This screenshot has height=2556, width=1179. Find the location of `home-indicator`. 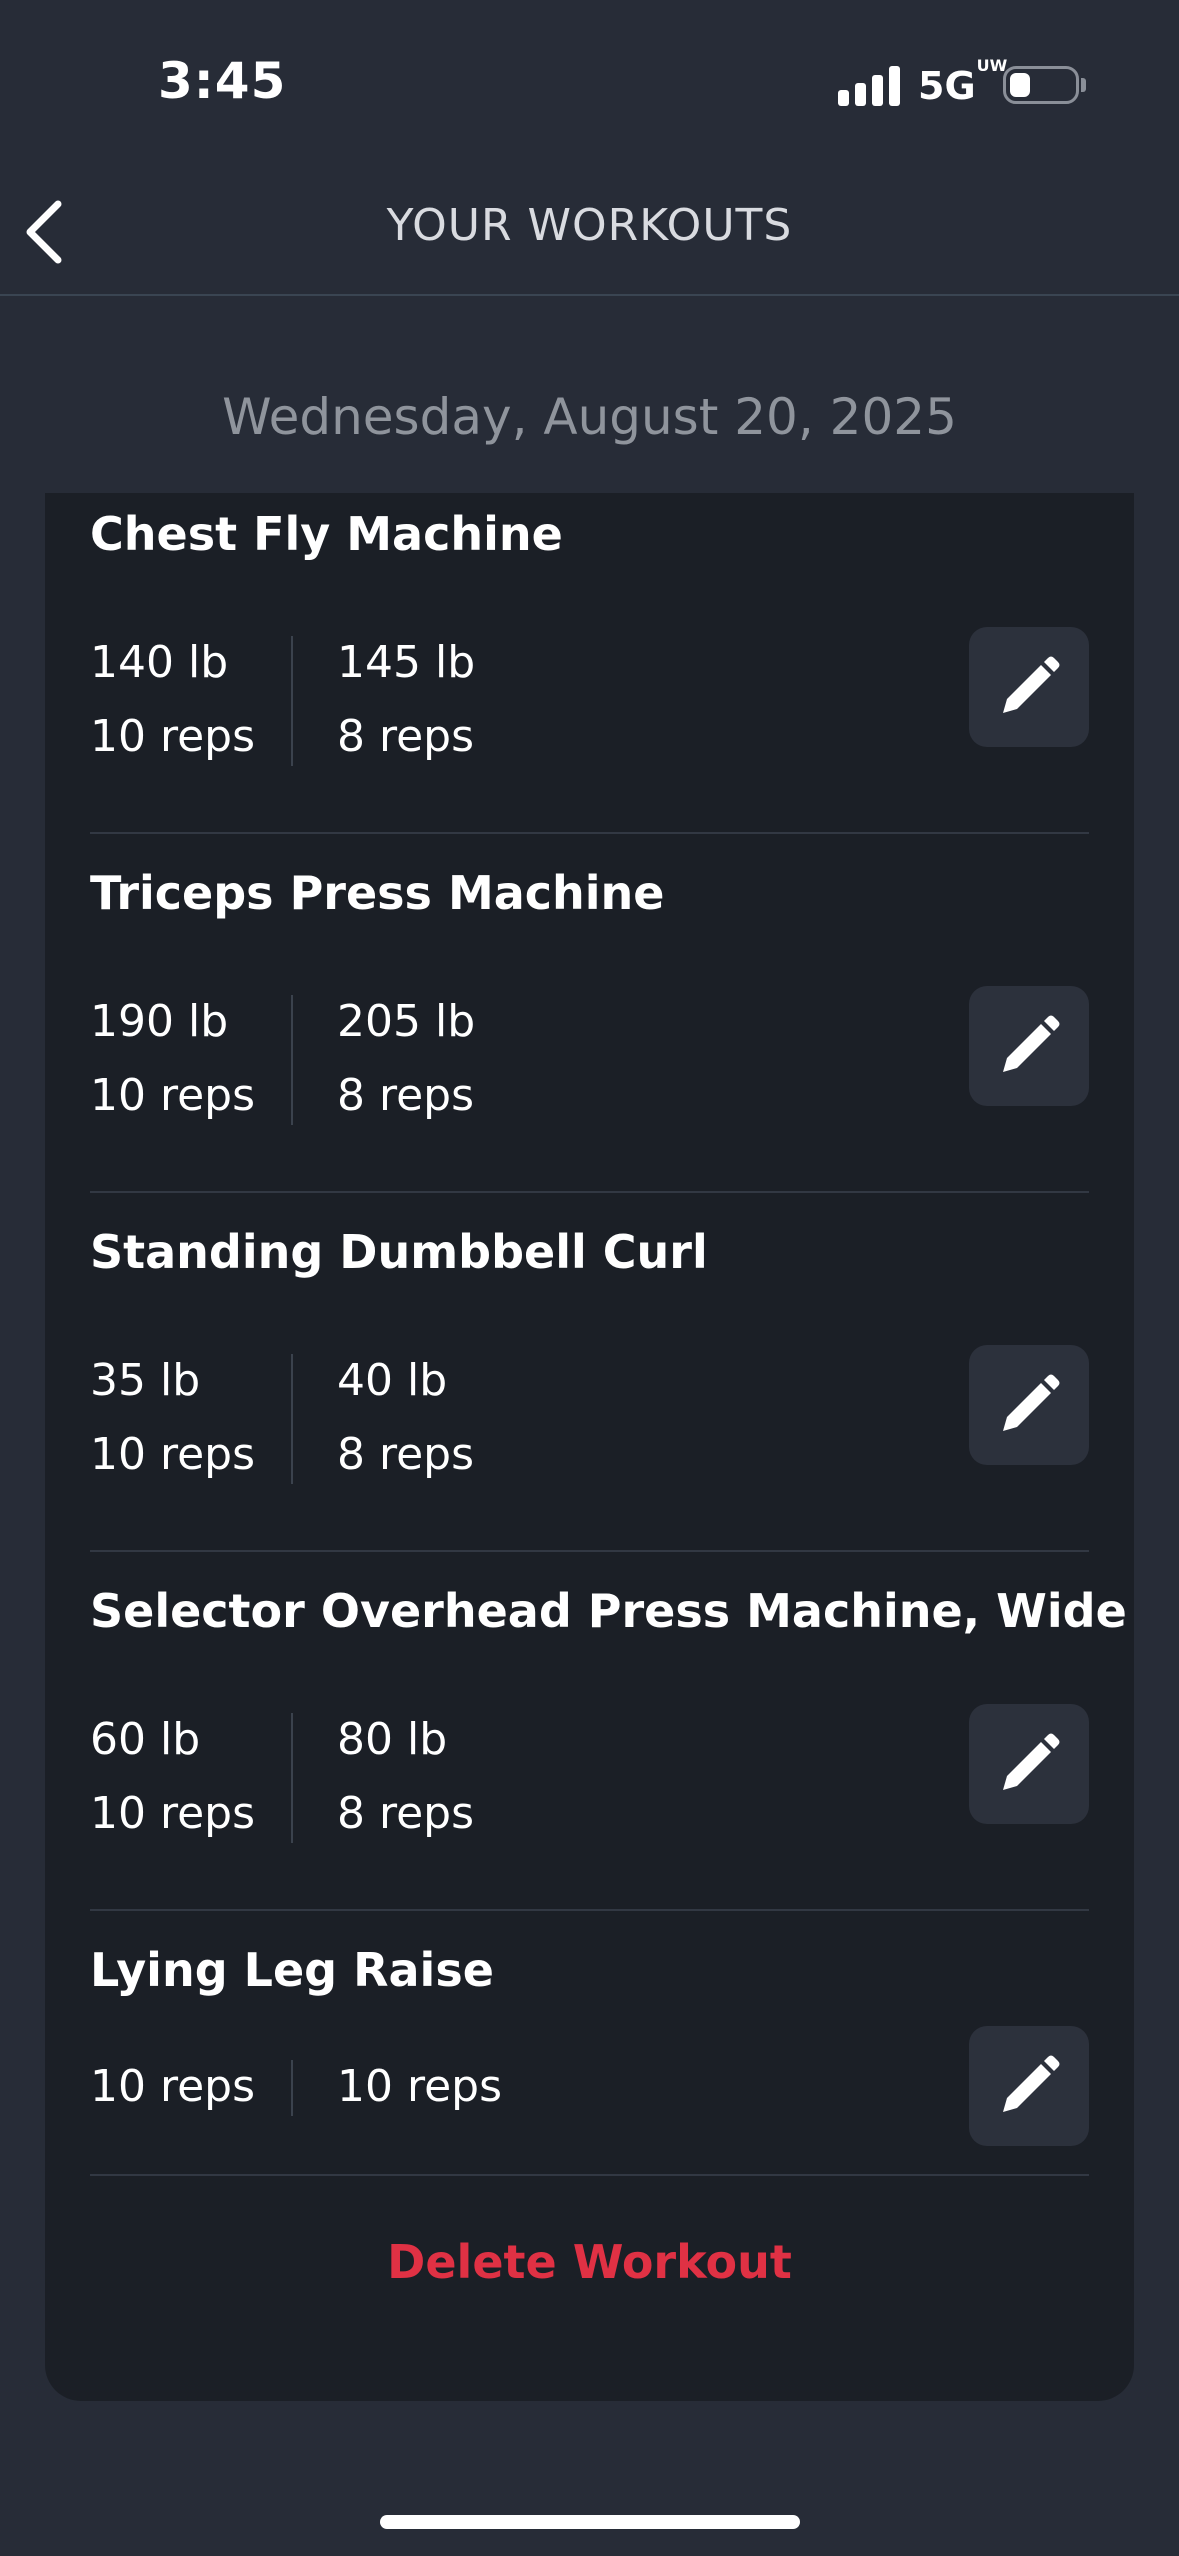

home-indicator is located at coordinates (590, 2522).